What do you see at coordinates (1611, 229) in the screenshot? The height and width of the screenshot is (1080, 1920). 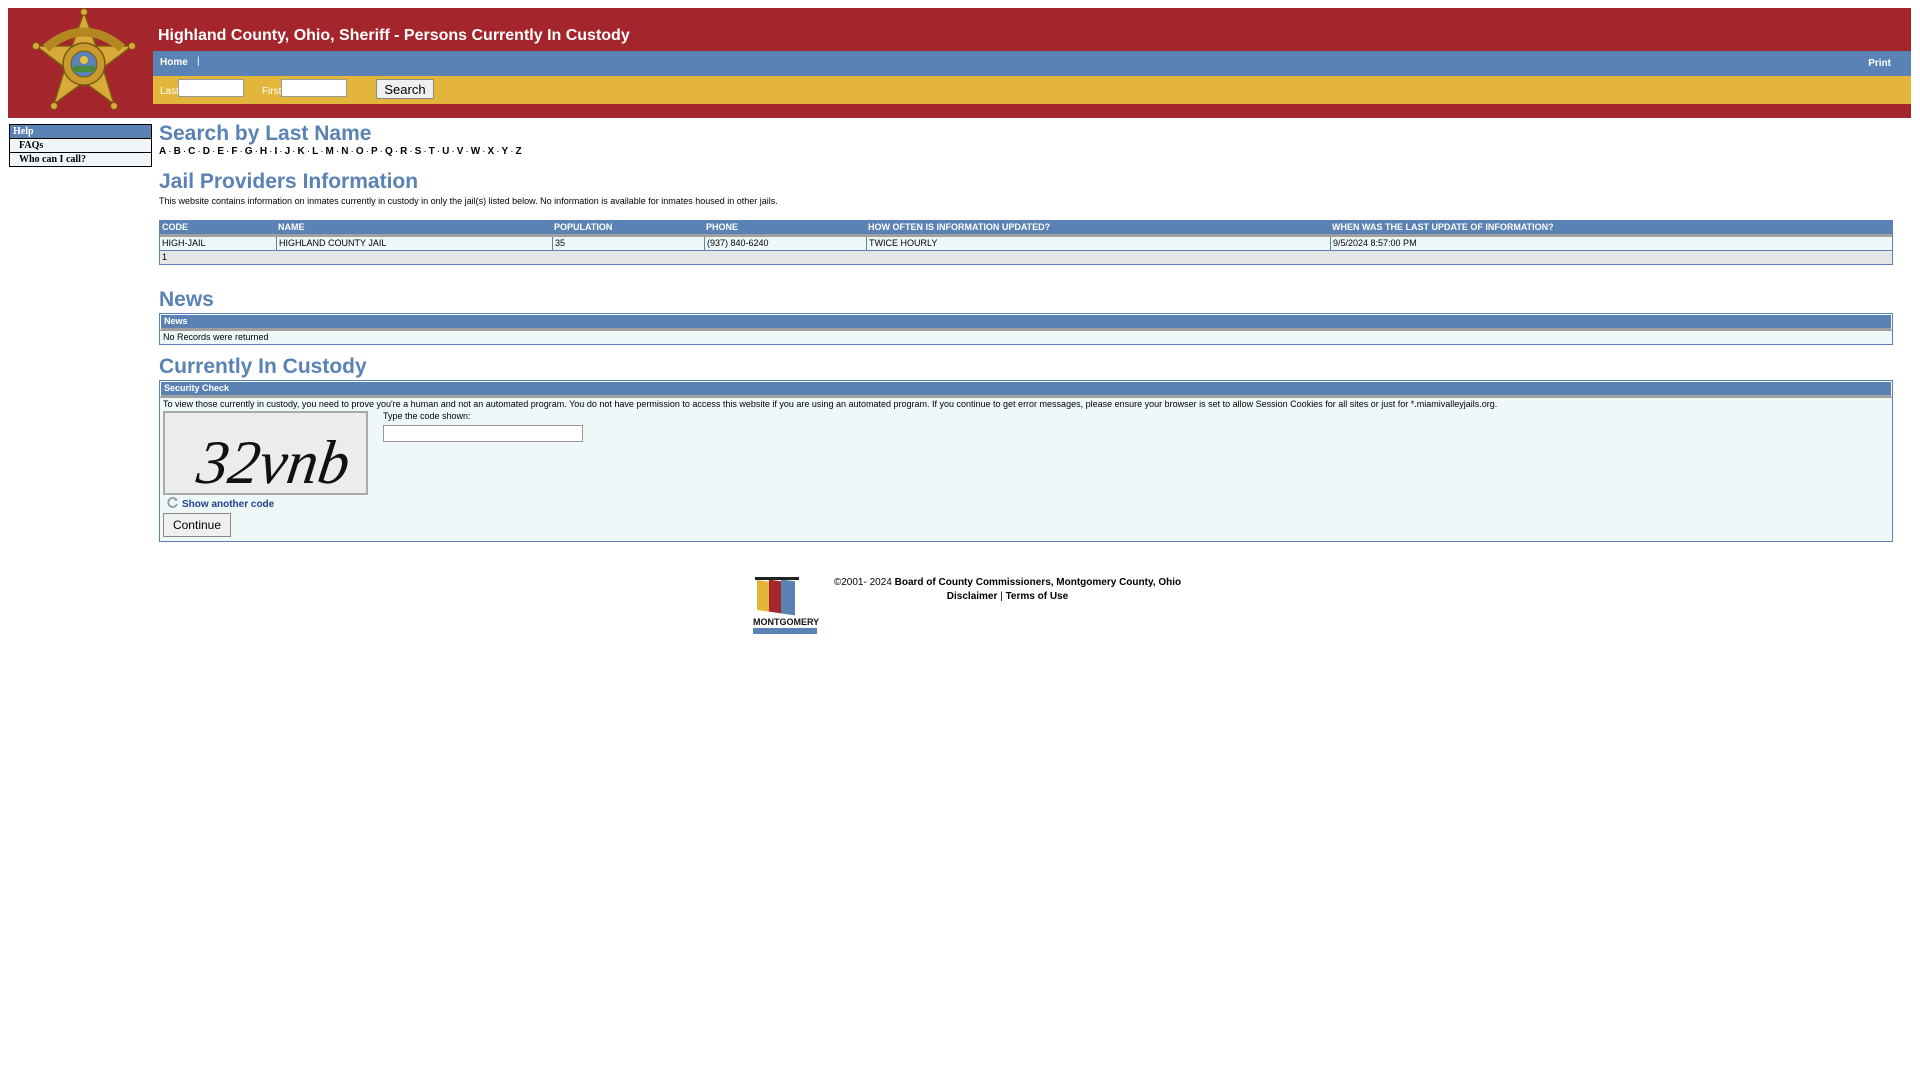 I see `column-header-last-update: WHEN WAS THE LAST UPDATE OF INFORMATION?` at bounding box center [1611, 229].